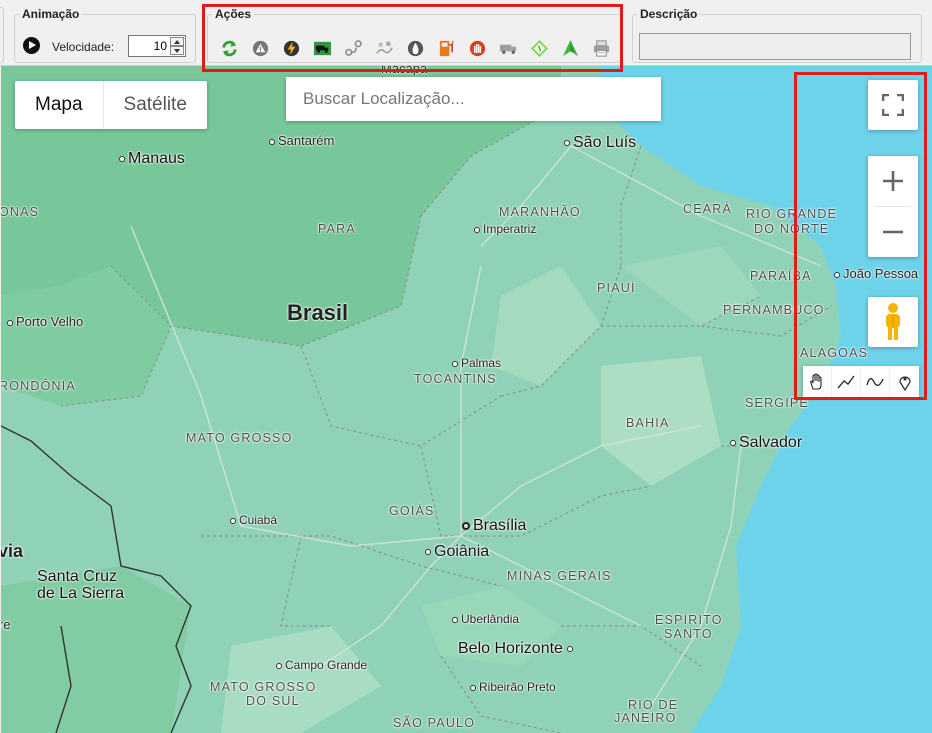 This screenshot has height=733, width=932. I want to click on speed-input, so click(149, 46).